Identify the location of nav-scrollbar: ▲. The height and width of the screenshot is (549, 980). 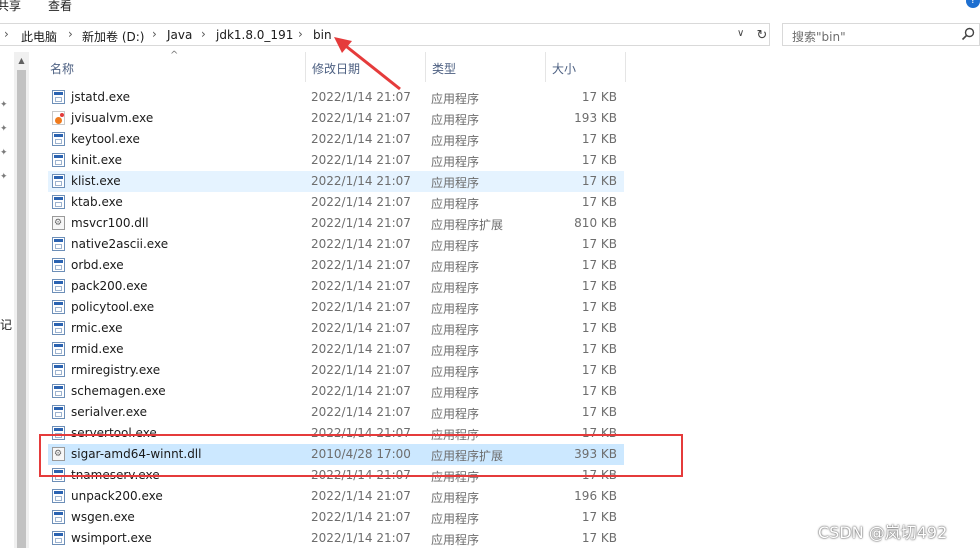
(21, 300).